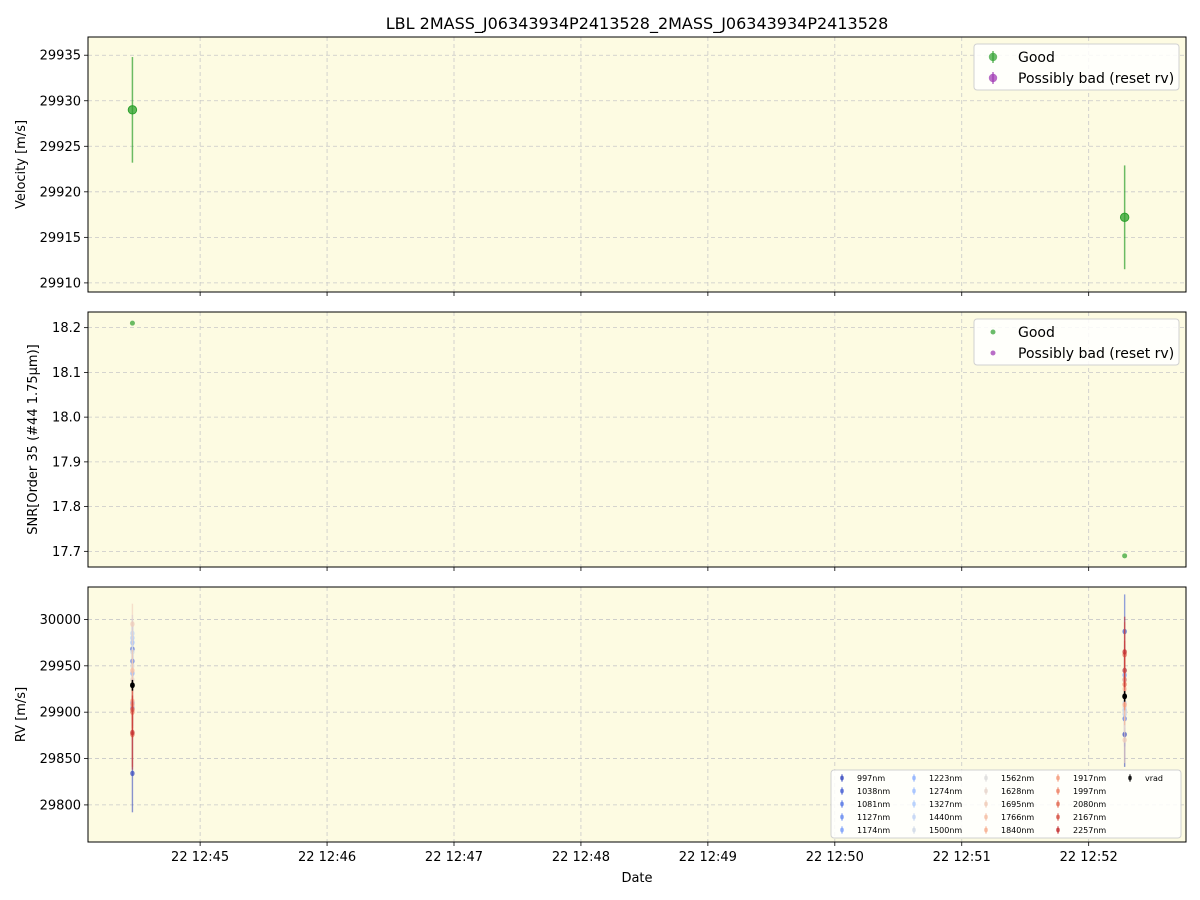 The height and width of the screenshot is (900, 1200). Describe the element at coordinates (873, 830) in the screenshot. I see `legend-entry-label: 1174nm` at that location.